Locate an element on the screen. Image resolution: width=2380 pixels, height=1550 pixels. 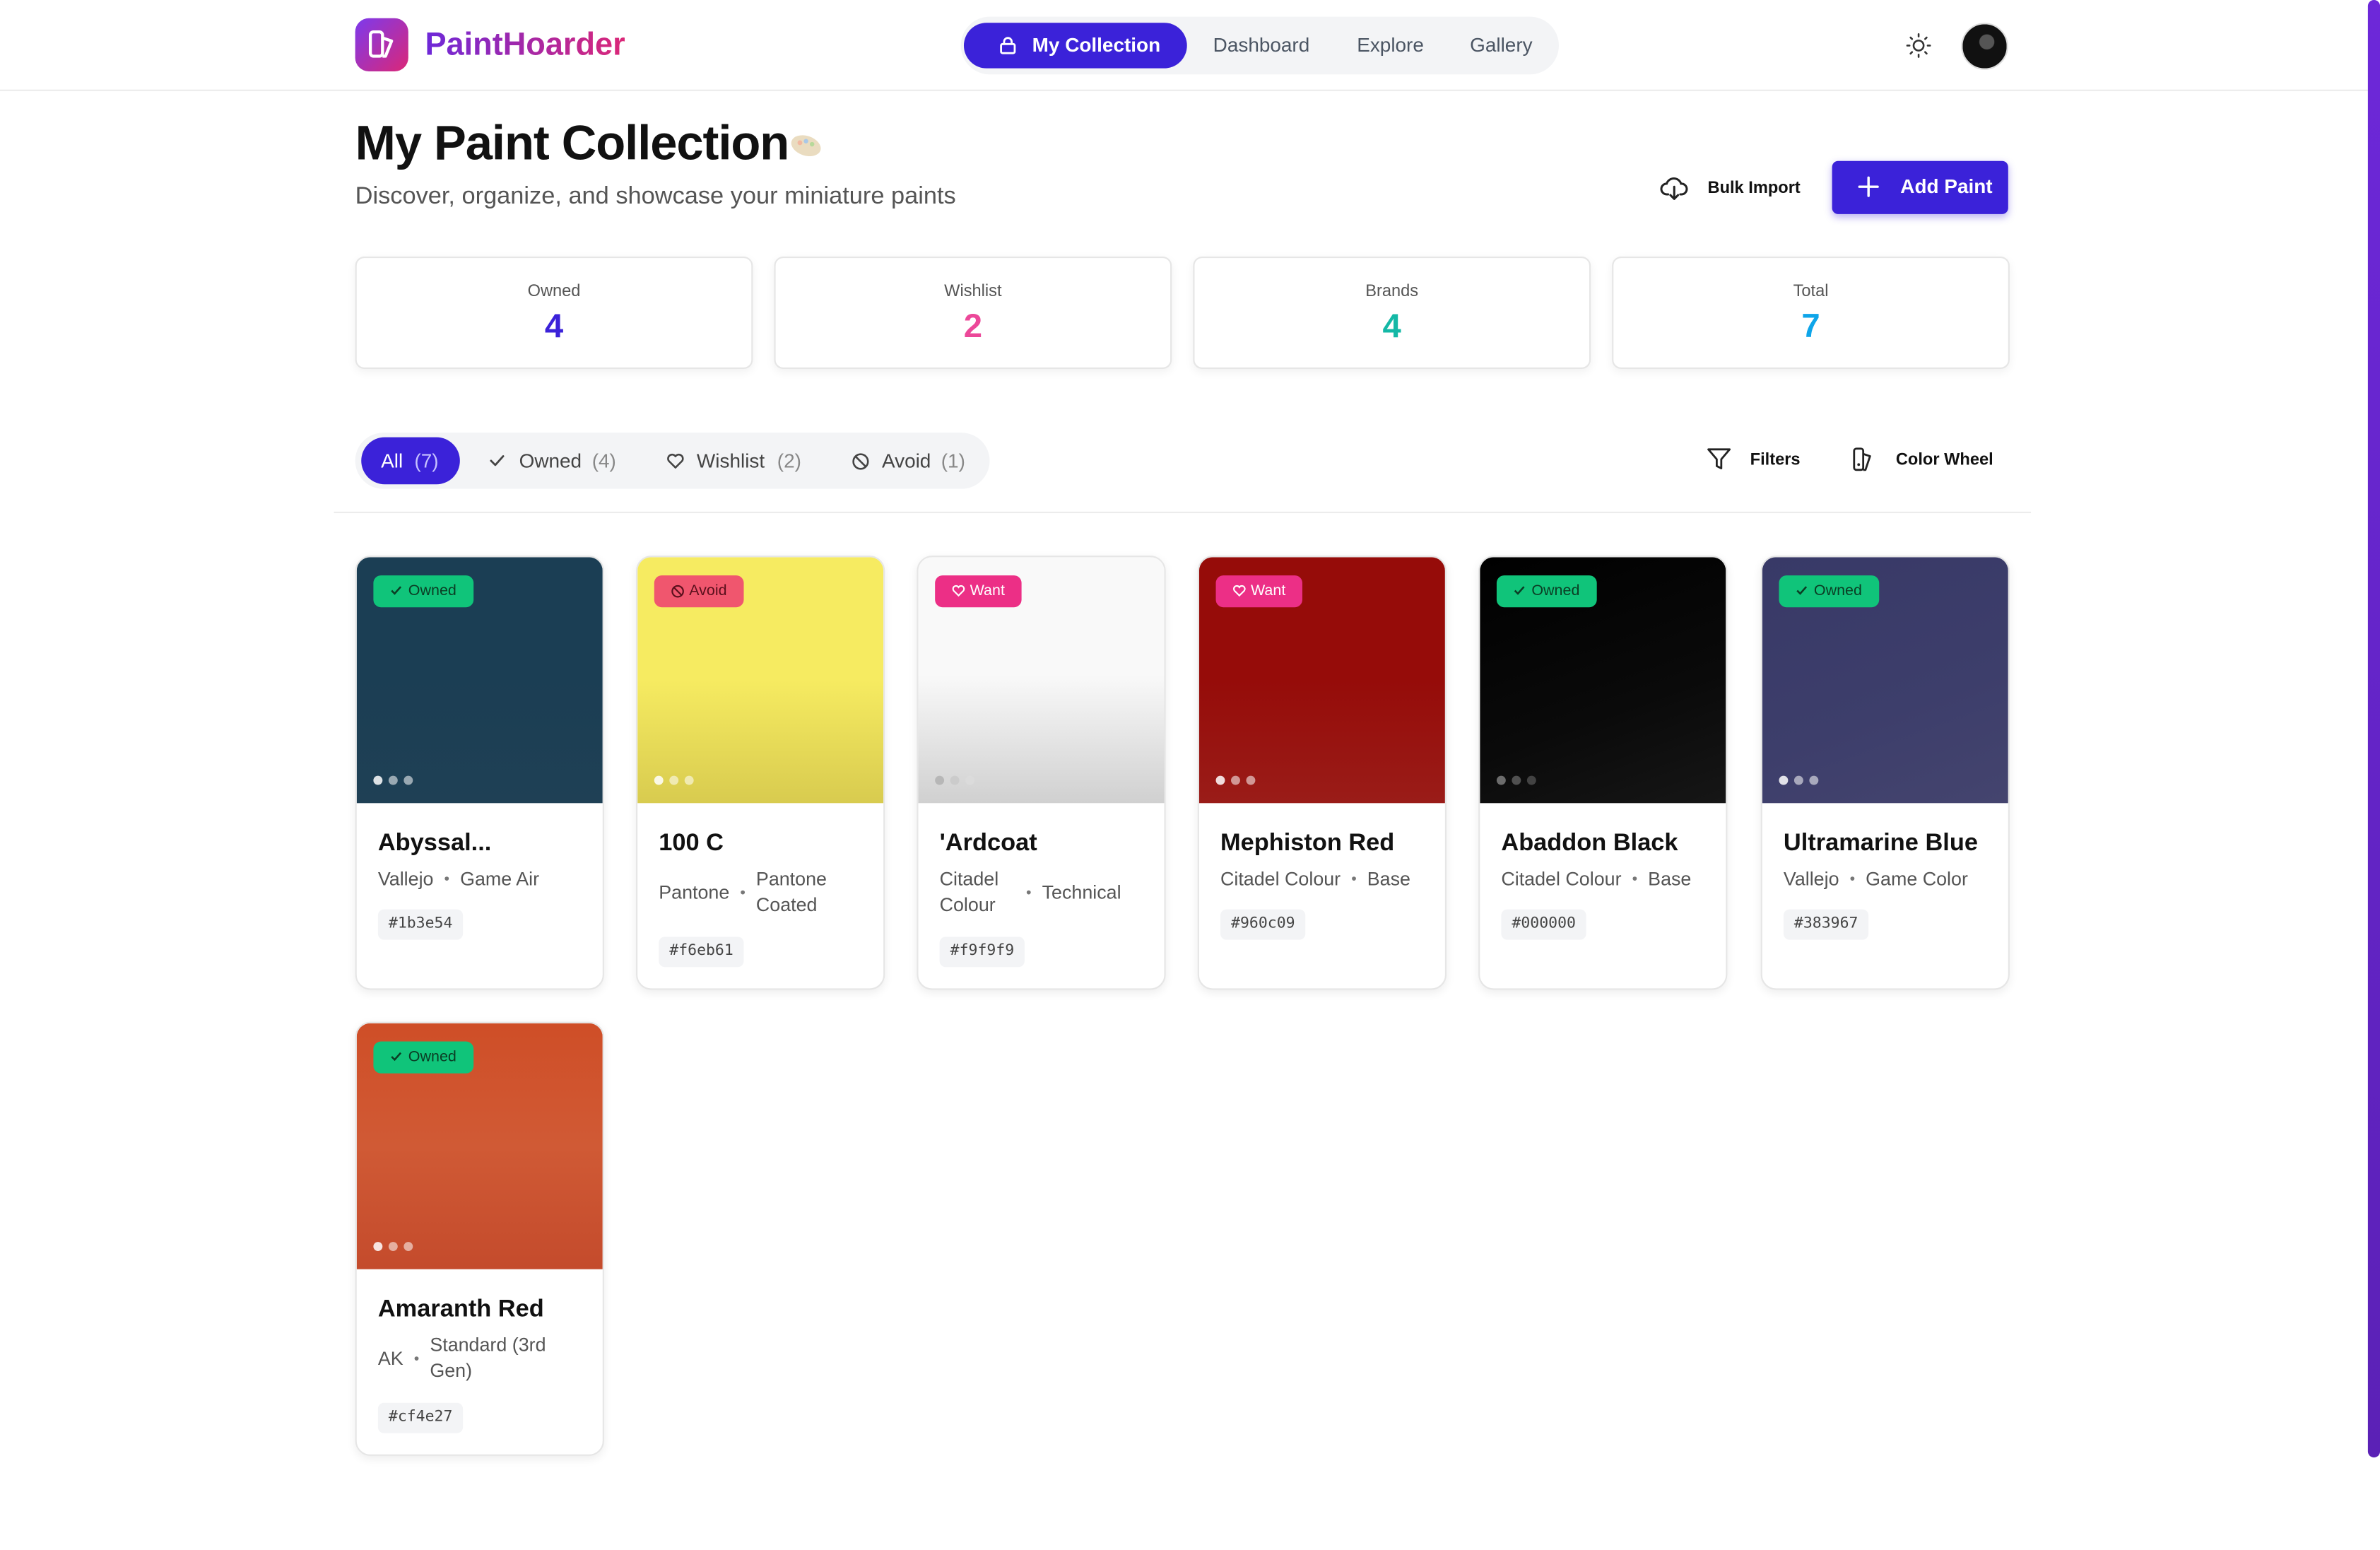
paint-line: Technical is located at coordinates (1081, 892).